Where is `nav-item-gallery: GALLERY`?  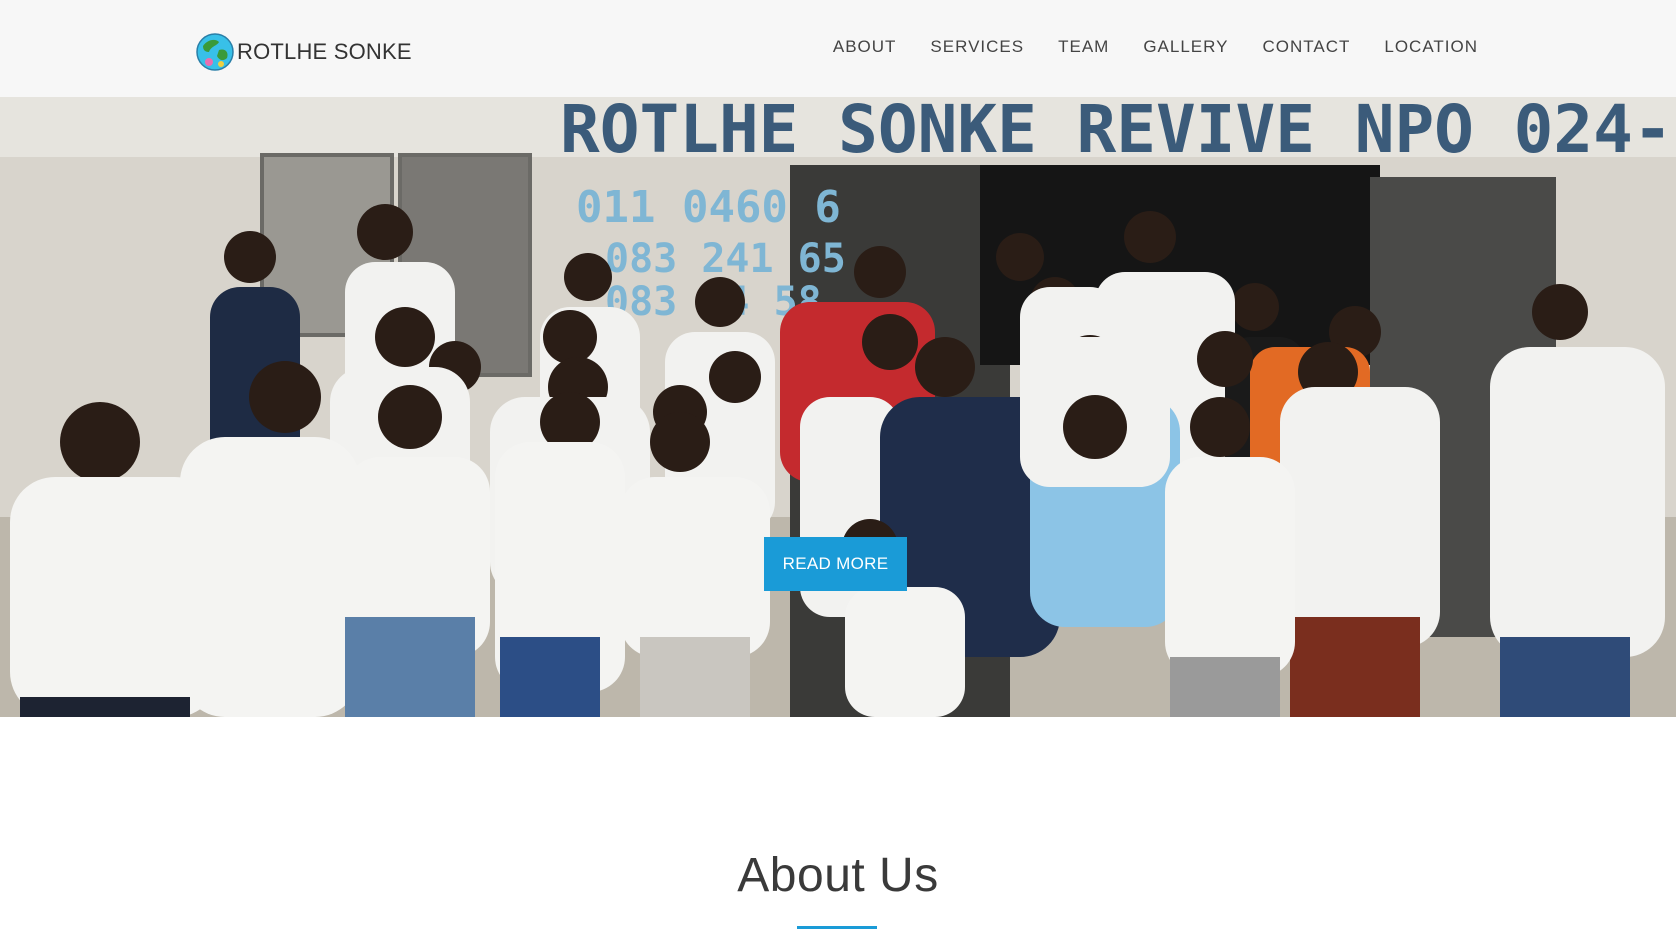
nav-item-gallery: GALLERY is located at coordinates (1185, 47).